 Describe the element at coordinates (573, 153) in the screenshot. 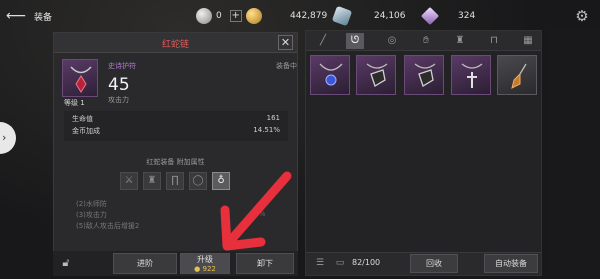

I see `right-rail` at that location.